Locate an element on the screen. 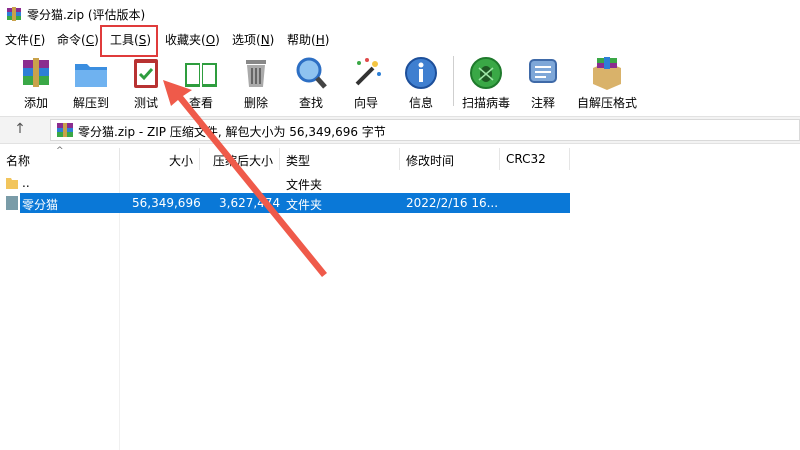  trash-icon is located at coordinates (256, 73).